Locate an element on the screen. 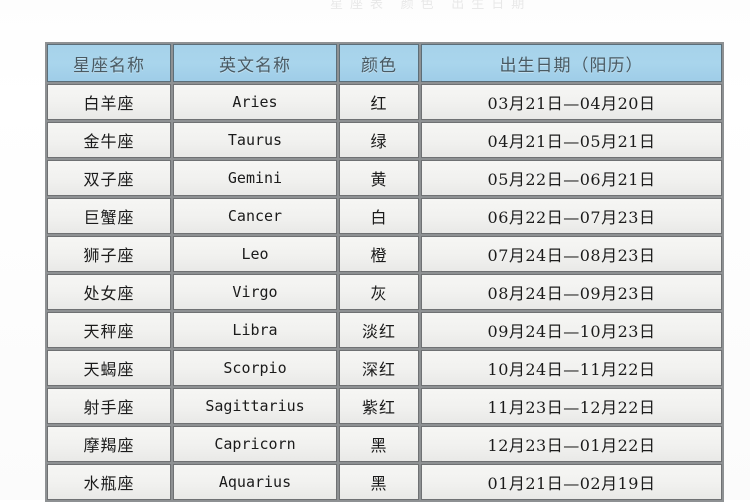 The height and width of the screenshot is (502, 750). clipped-top-text: 星座表 颜色 出生日期 is located at coordinates (431, 4).